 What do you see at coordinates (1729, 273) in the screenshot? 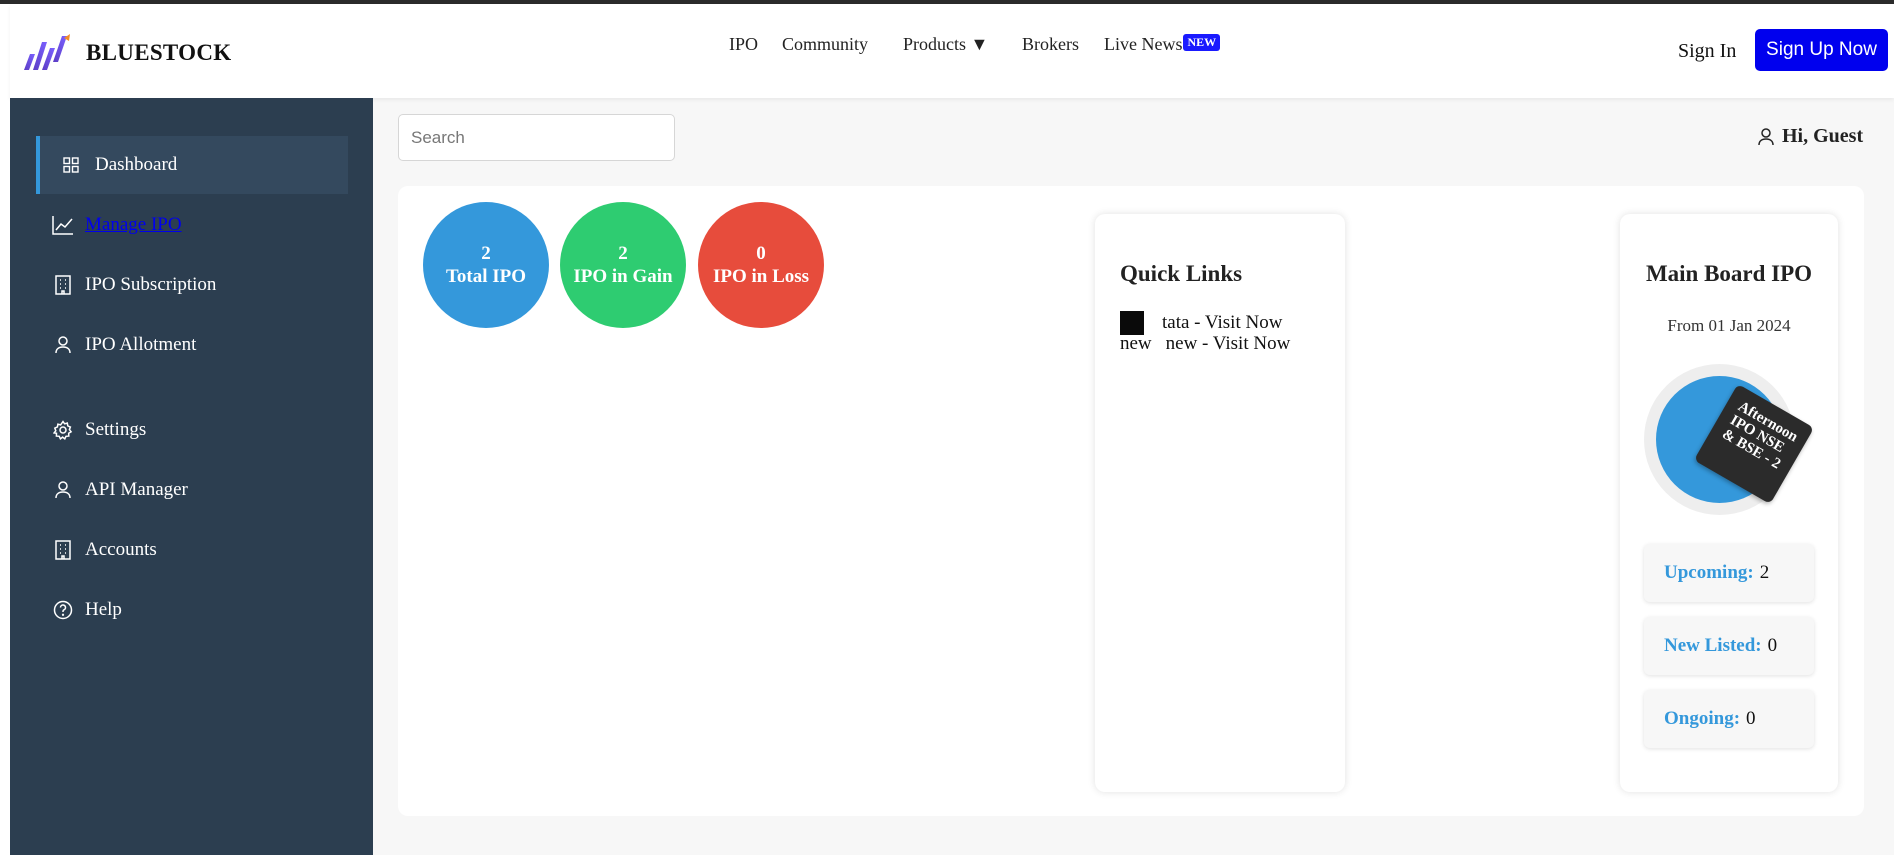
I see `main-board-title: Main Board IPO` at bounding box center [1729, 273].